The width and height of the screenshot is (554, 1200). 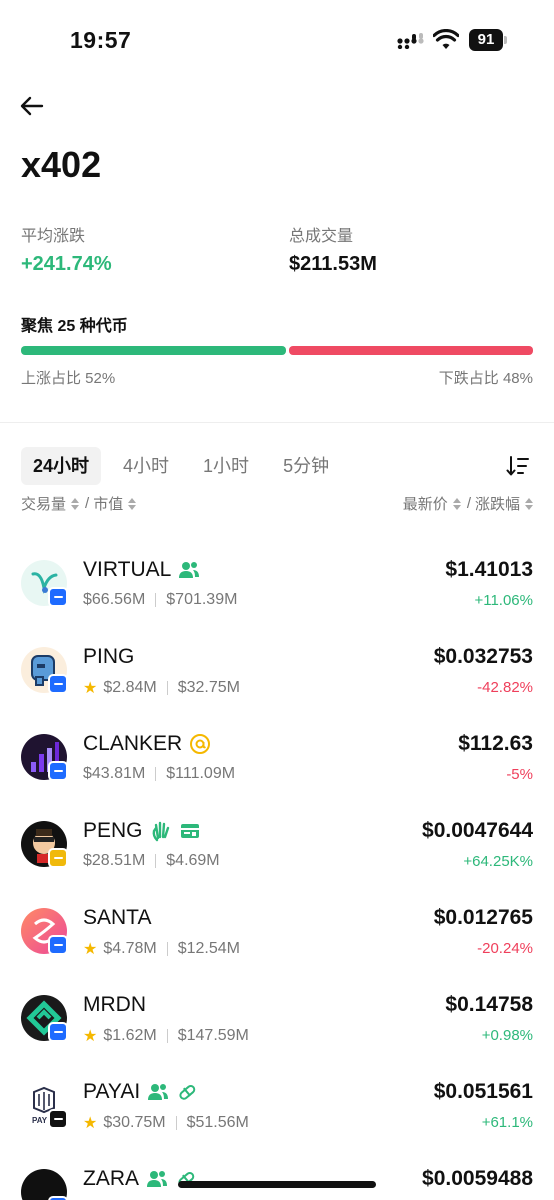 What do you see at coordinates (113, 830) in the screenshot?
I see `token-symbol: PENG` at bounding box center [113, 830].